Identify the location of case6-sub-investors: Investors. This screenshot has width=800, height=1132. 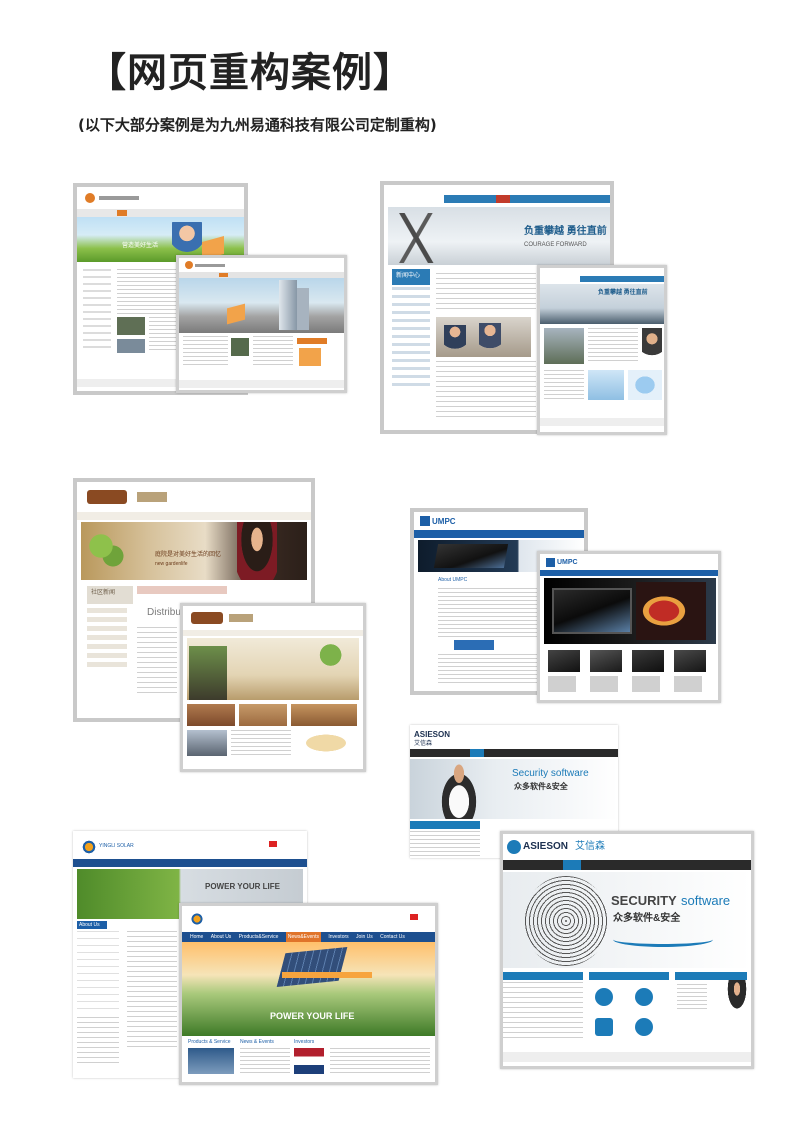
(304, 1042).